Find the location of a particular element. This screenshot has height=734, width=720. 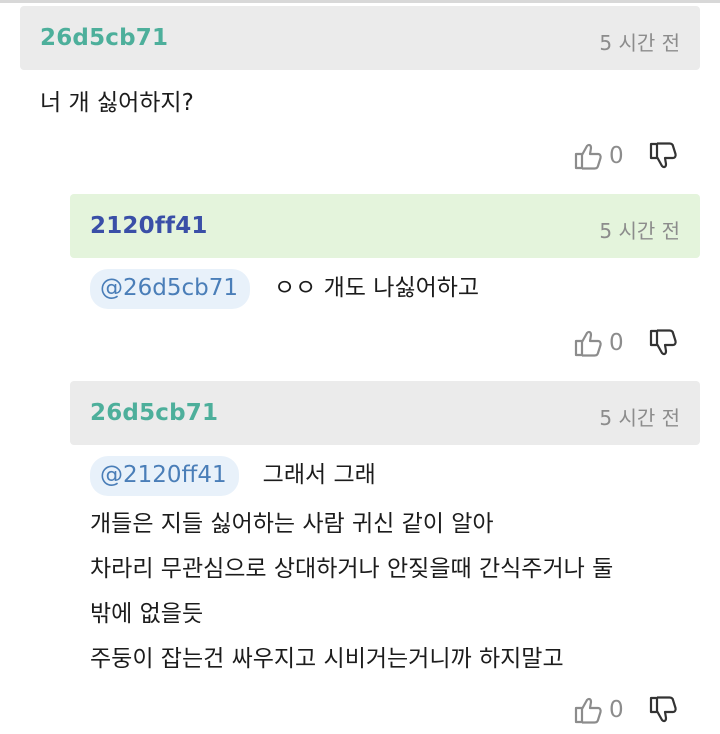

comment-body: 너 개 싫어하지? is located at coordinates (117, 103).